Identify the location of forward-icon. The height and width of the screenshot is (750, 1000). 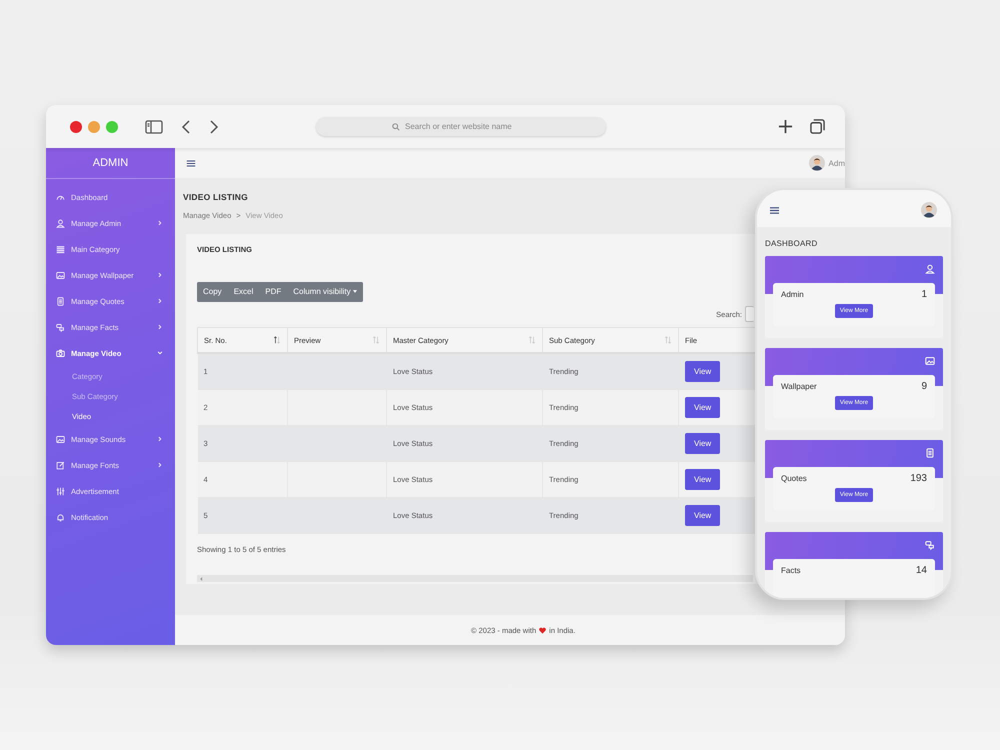
(214, 127).